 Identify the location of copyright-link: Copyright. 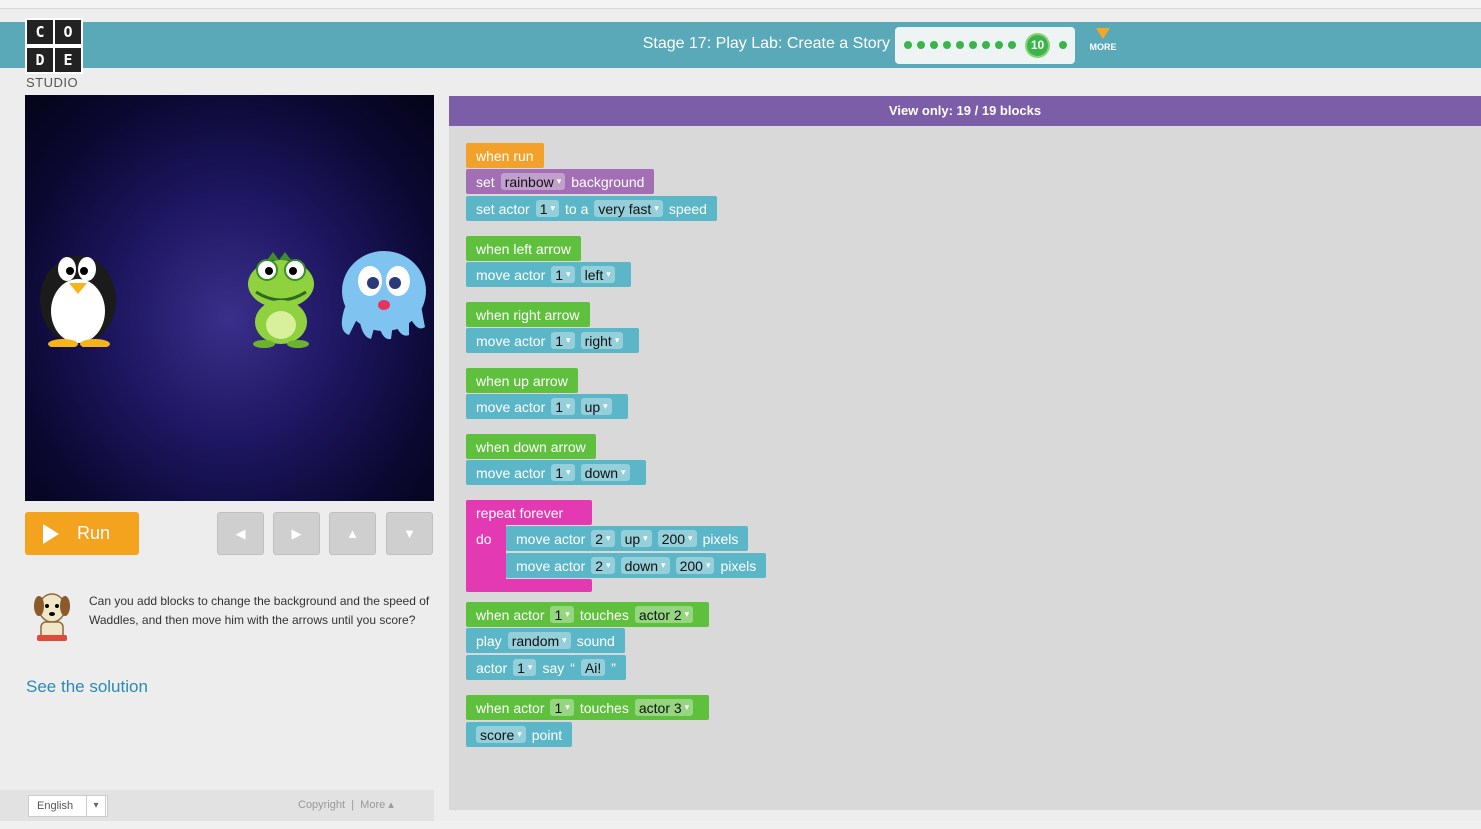
(321, 805).